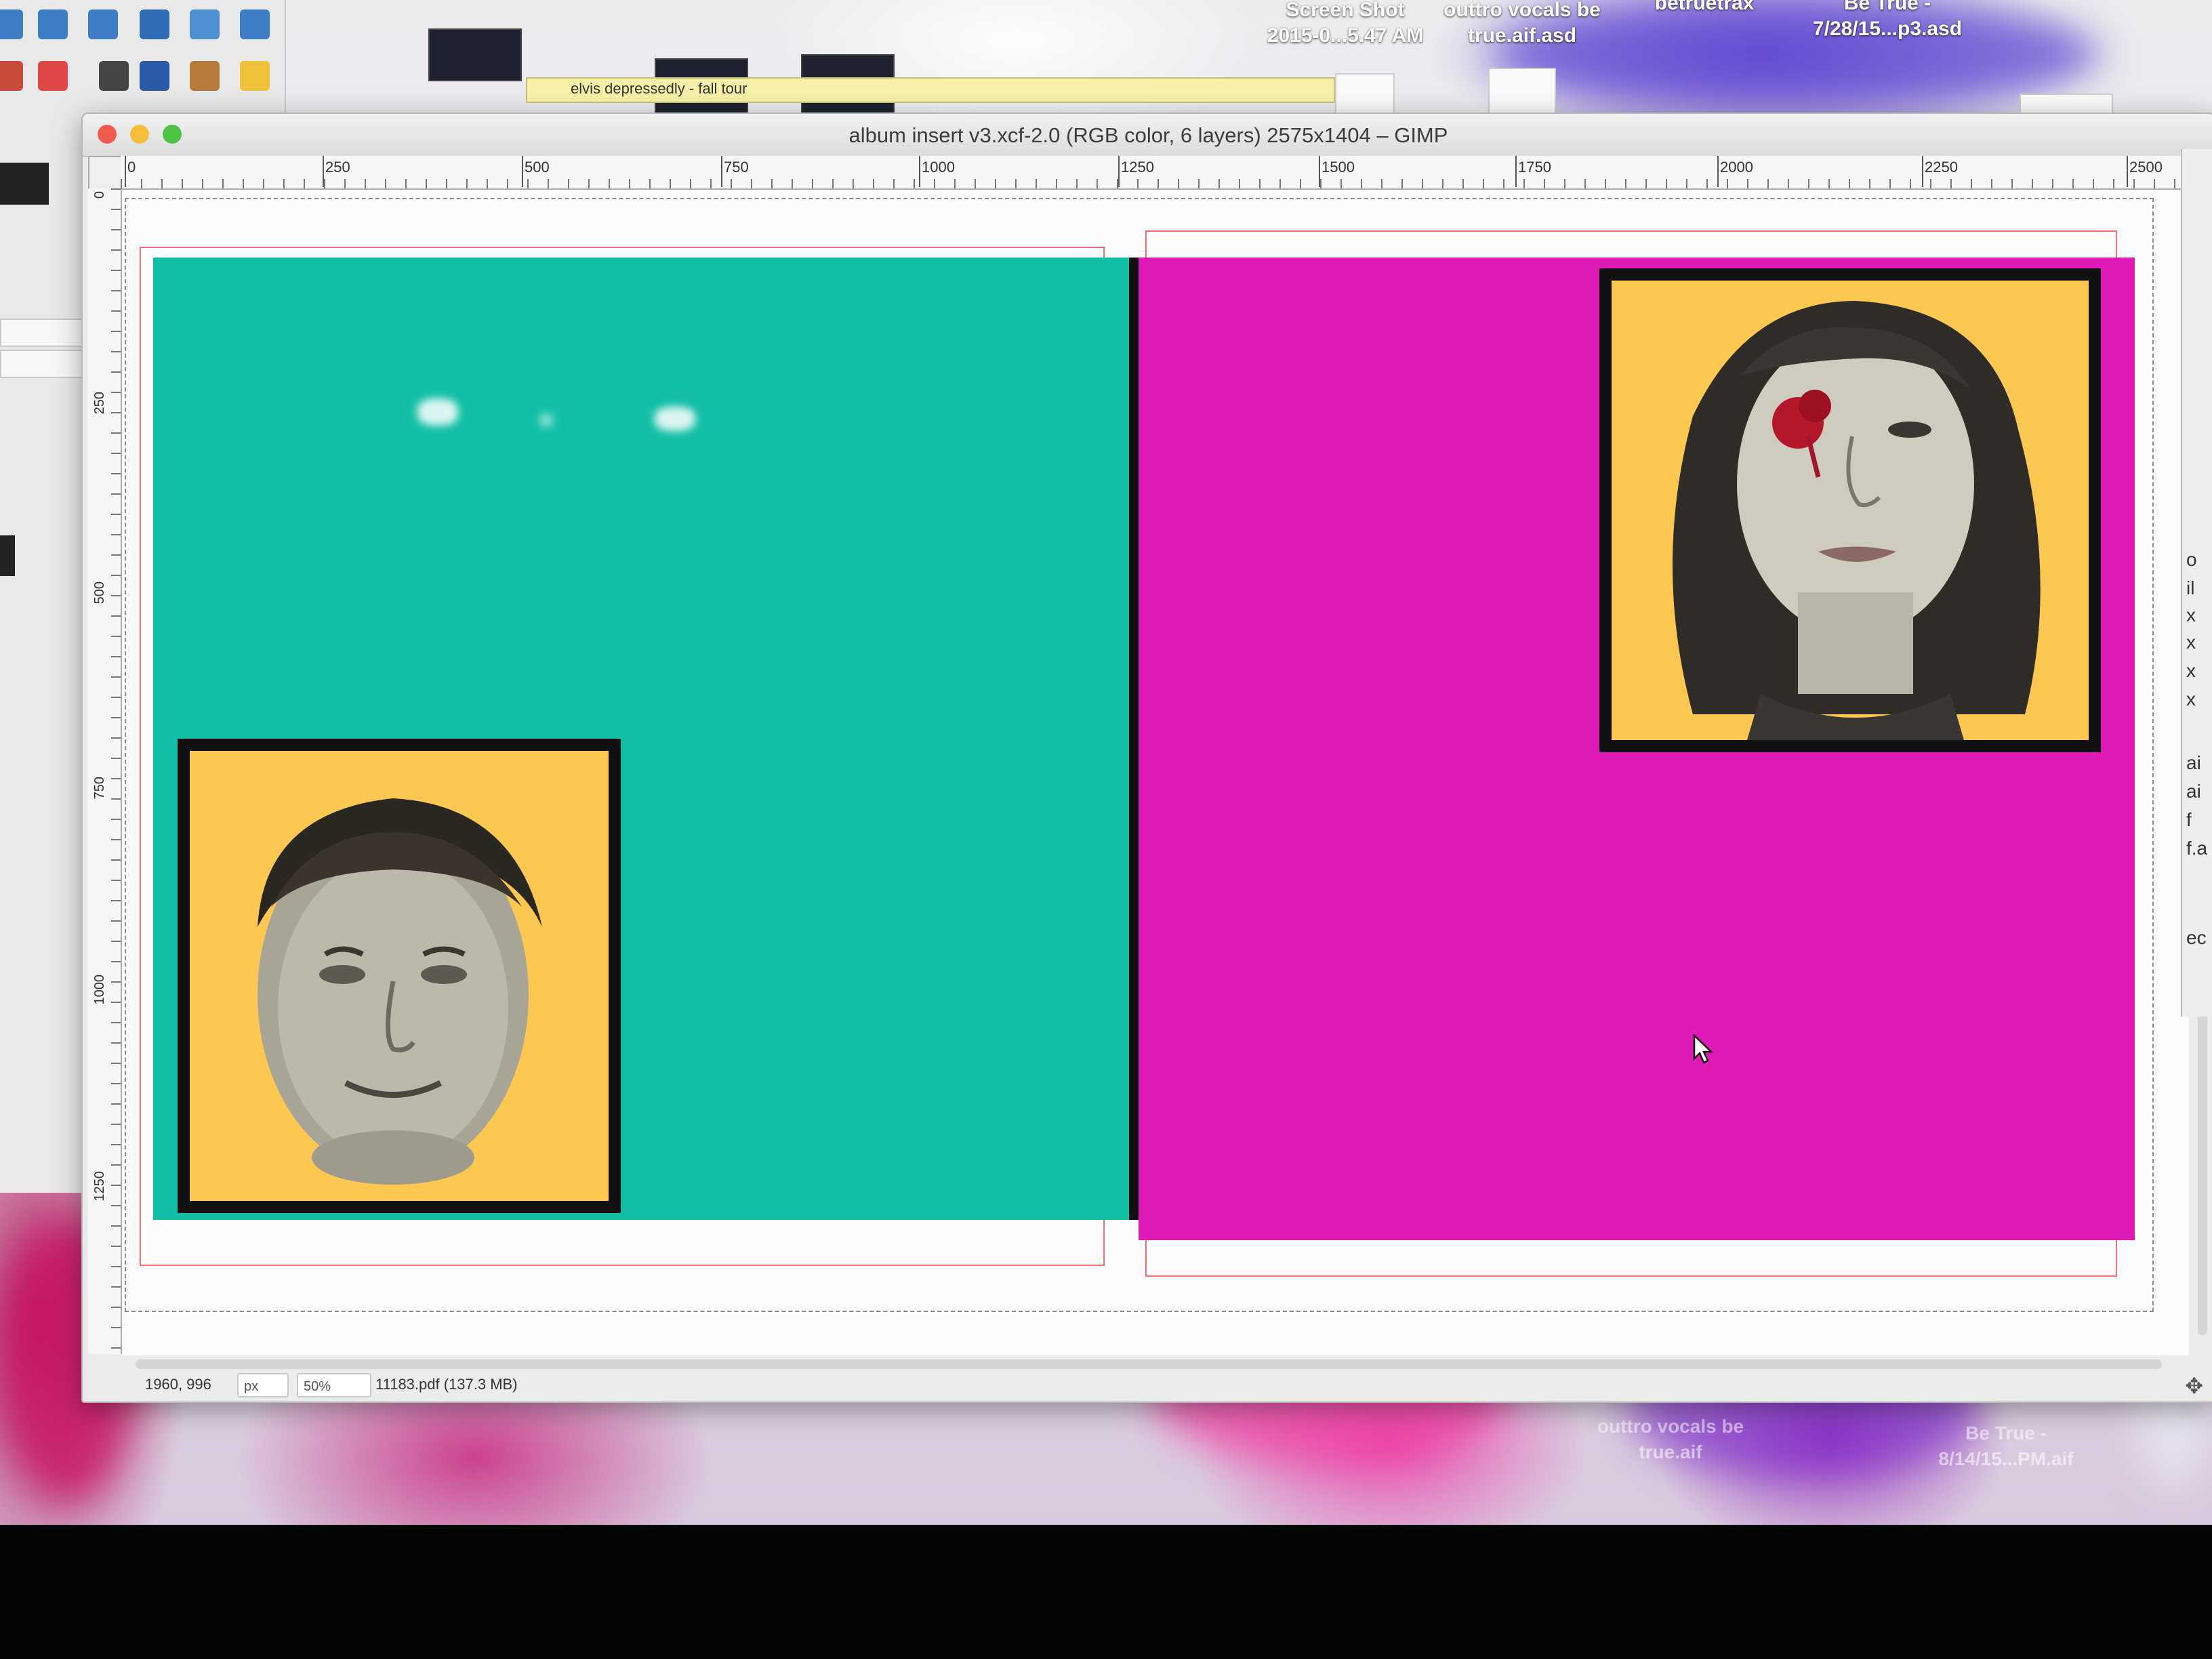  Describe the element at coordinates (659, 89) in the screenshot. I see `layer-name-label: elvis depressedly - fall tour` at that location.